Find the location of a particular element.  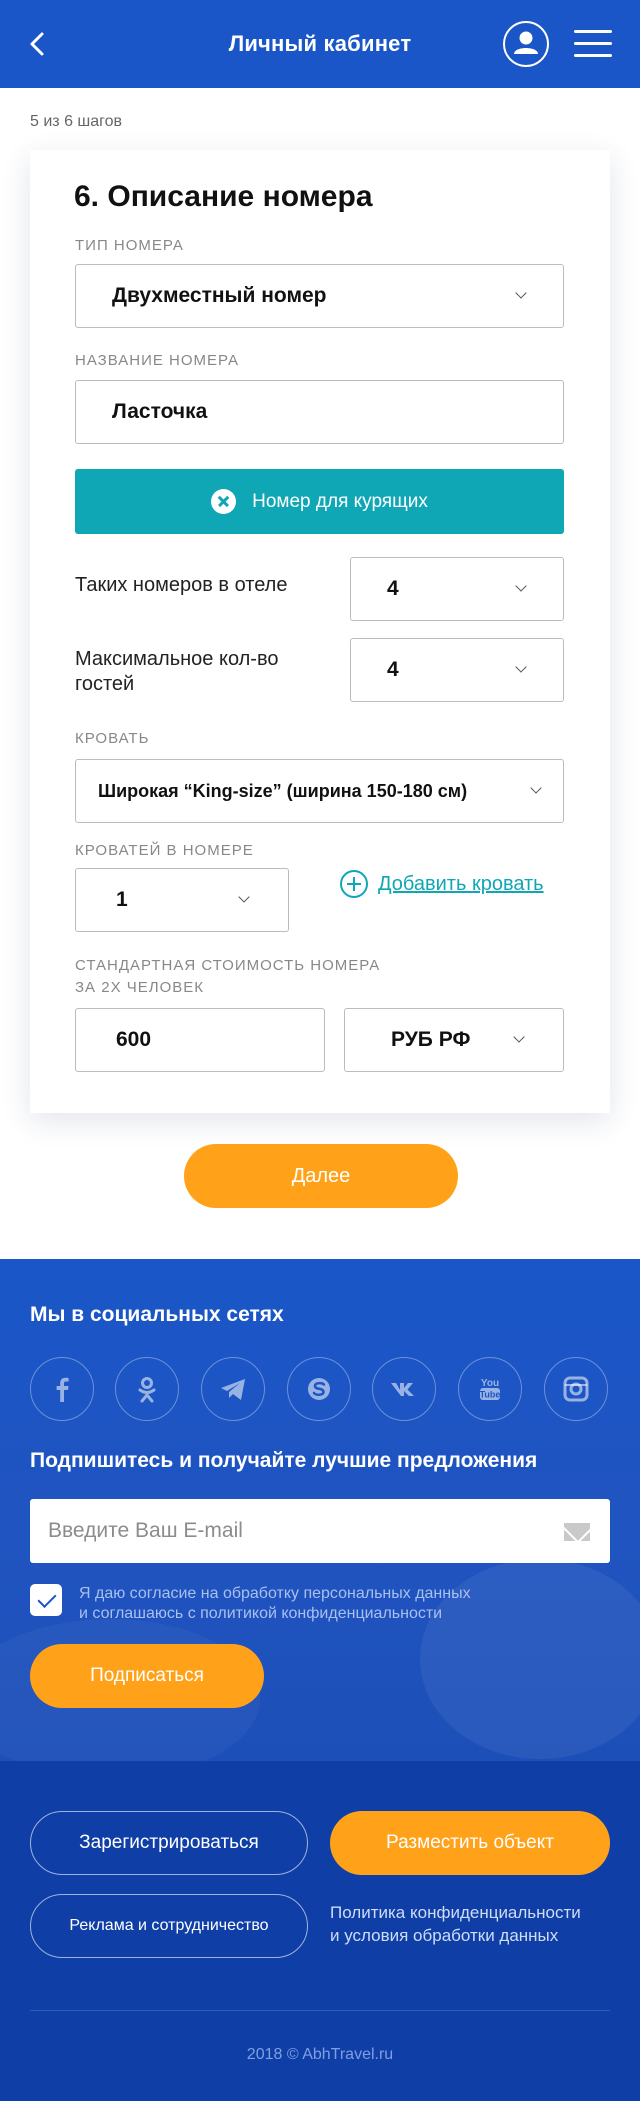

youtube-icon: You Tube is located at coordinates (490, 1389).